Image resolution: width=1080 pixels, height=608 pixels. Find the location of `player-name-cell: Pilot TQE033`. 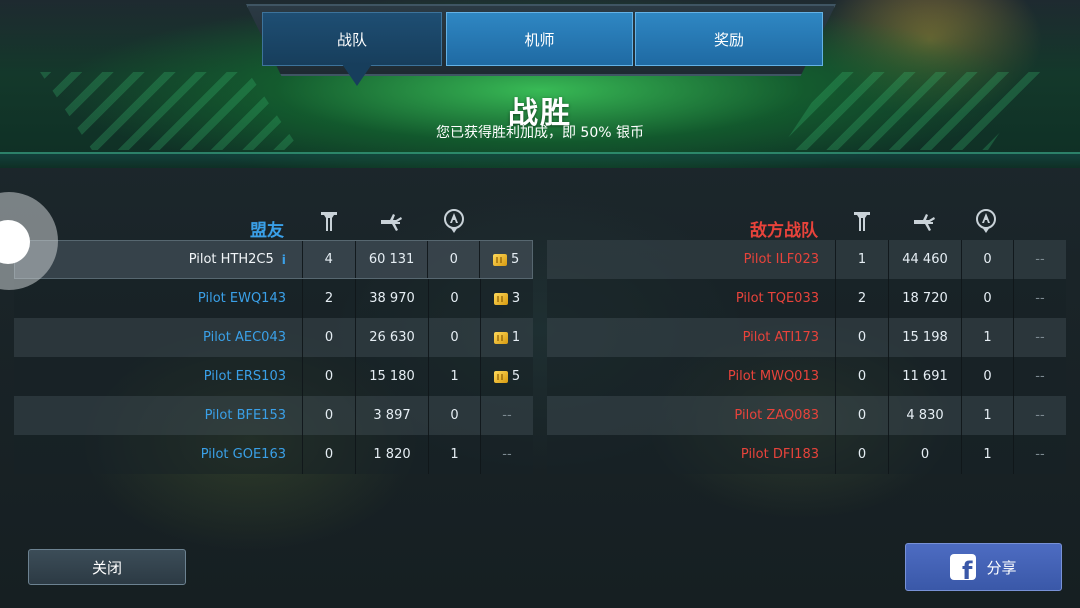

player-name-cell: Pilot TQE033 is located at coordinates (691, 298).